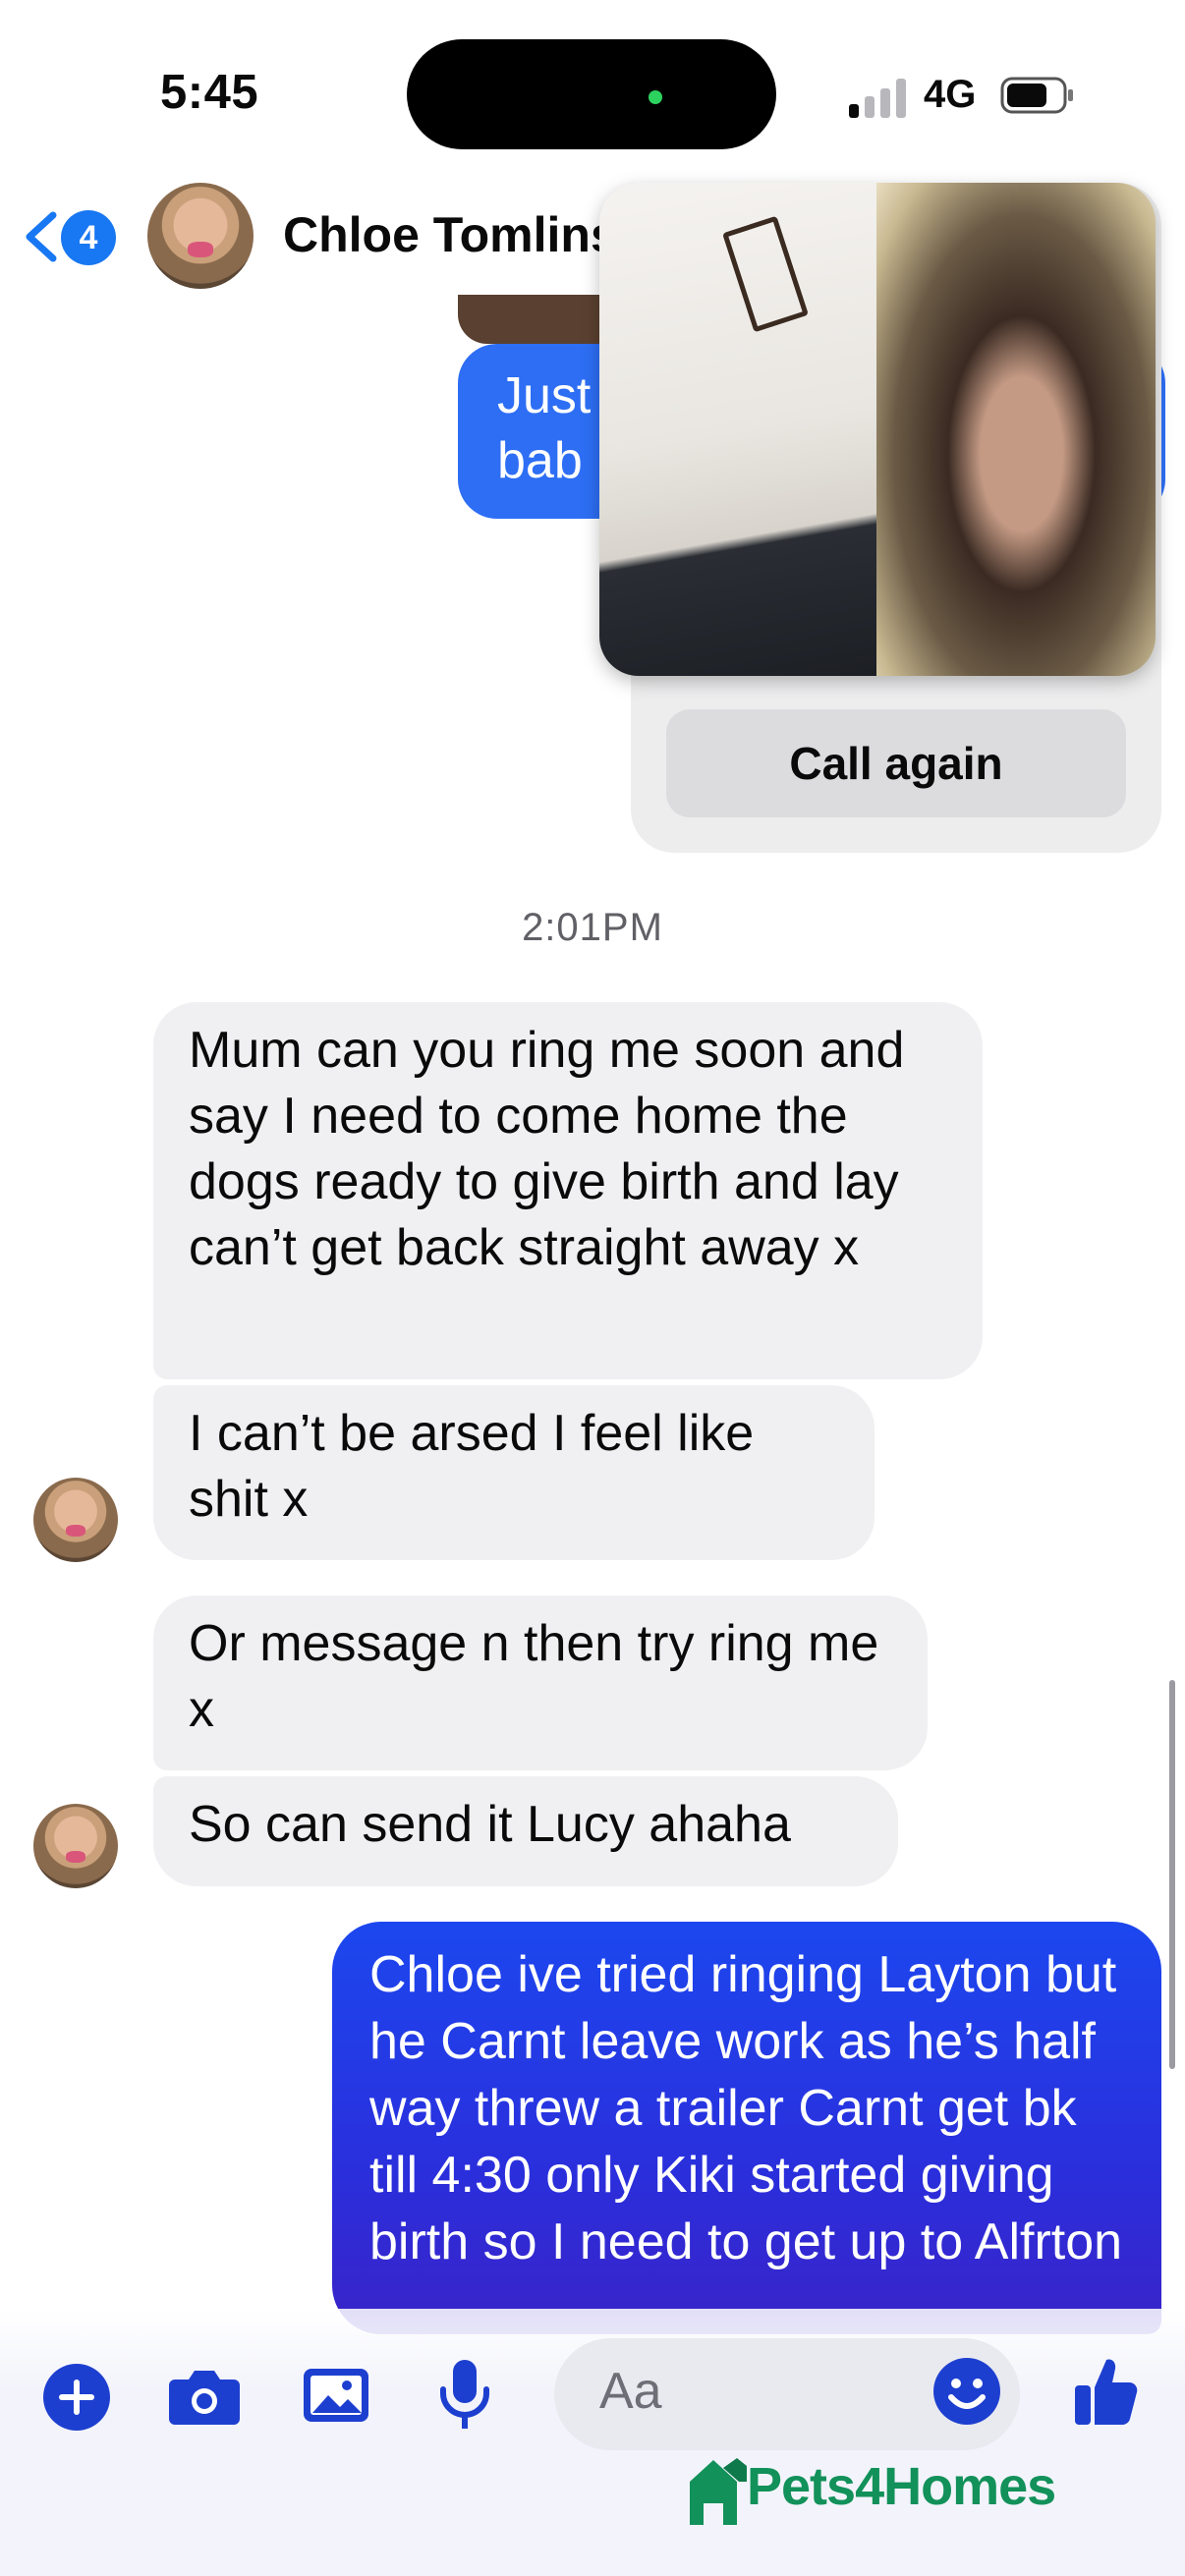 The width and height of the screenshot is (1185, 2576). What do you see at coordinates (445, 234) in the screenshot?
I see `contact-name: Chloe Tomlinson` at bounding box center [445, 234].